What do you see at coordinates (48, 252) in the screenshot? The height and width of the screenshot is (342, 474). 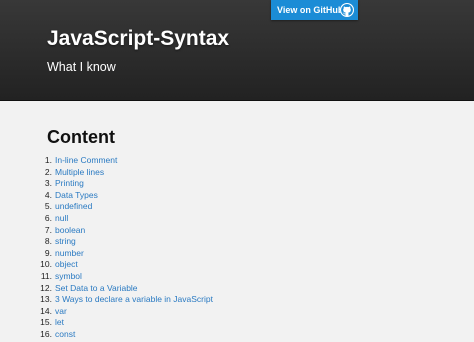 I see `list-item-number: 9.` at bounding box center [48, 252].